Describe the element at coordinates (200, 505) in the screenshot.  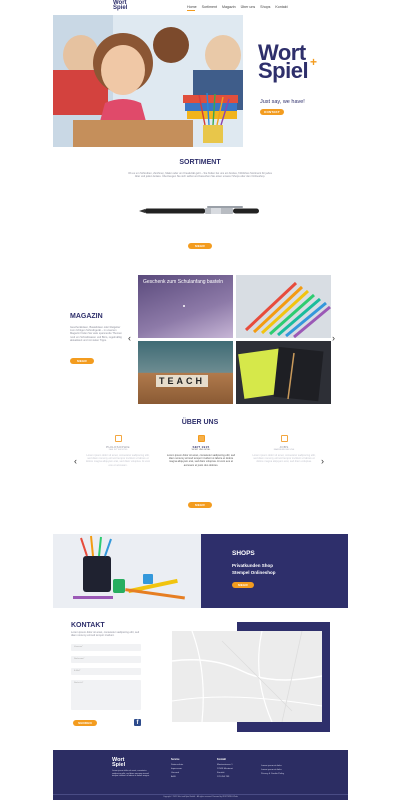
I see `ueber-mehr-button: MEHR` at that location.